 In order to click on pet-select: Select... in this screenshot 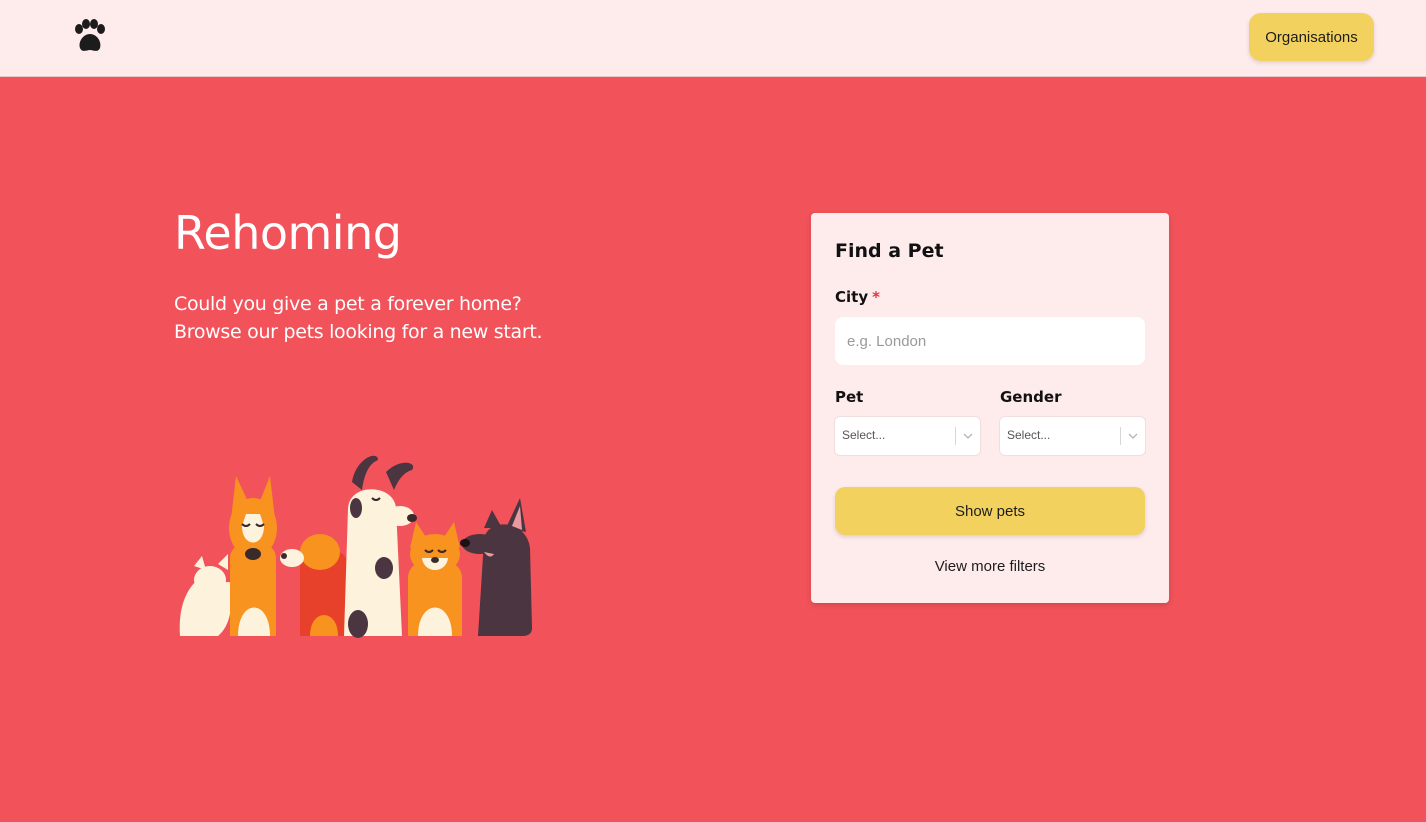, I will do `click(907, 436)`.